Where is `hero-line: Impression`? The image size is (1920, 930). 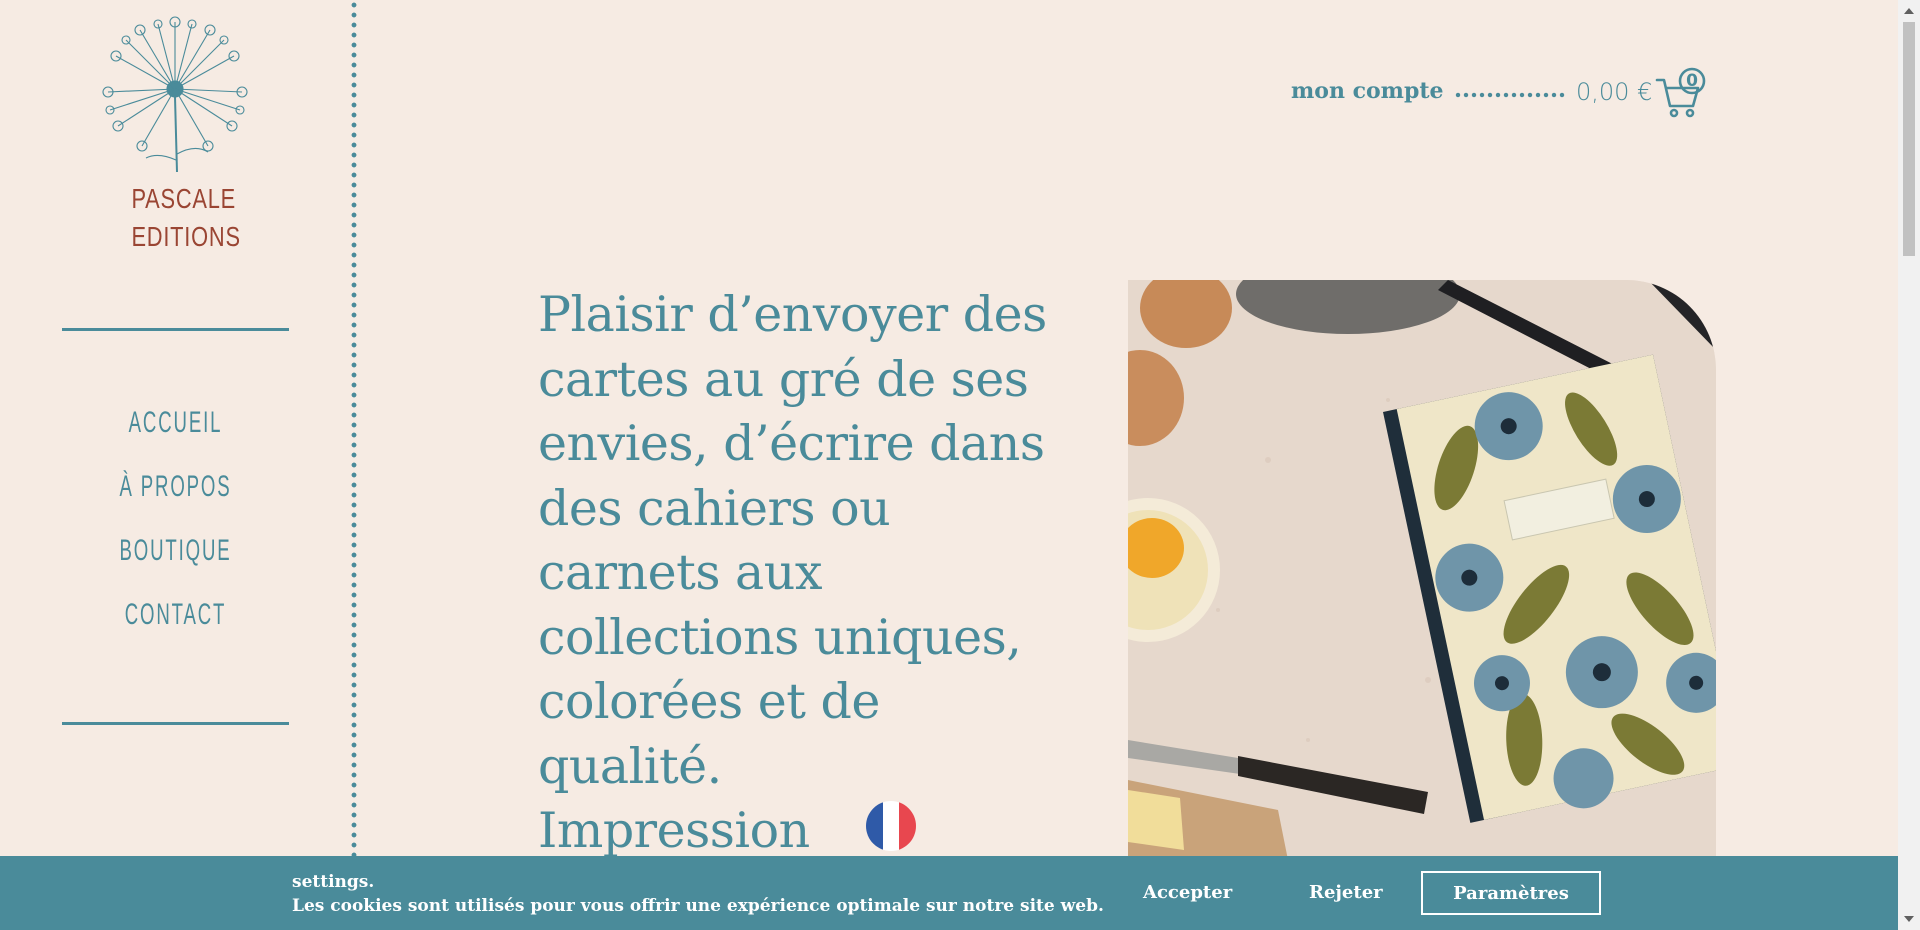 hero-line: Impression is located at coordinates (674, 830).